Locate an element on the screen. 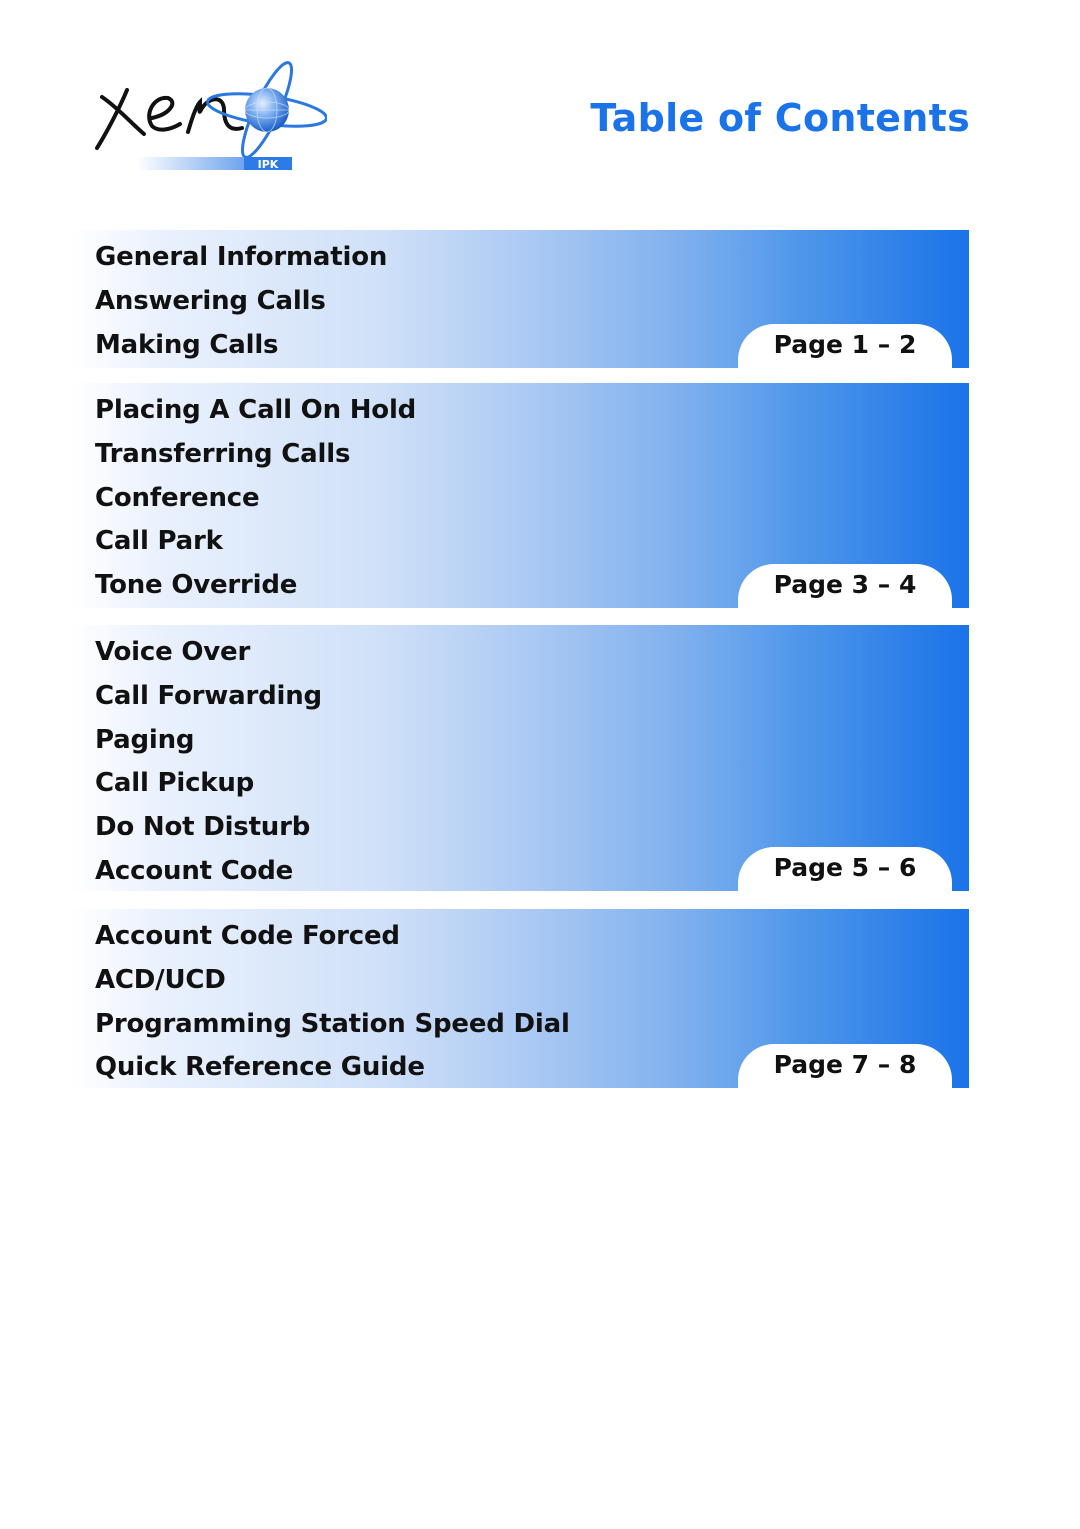 Image resolution: width=1080 pixels, height=1529 pixels. toc-item-call-pickup: Call Pickup is located at coordinates (208, 787).